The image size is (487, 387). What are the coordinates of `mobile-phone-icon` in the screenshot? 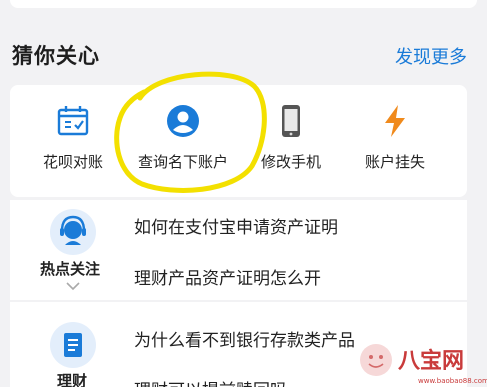 It's located at (291, 121).